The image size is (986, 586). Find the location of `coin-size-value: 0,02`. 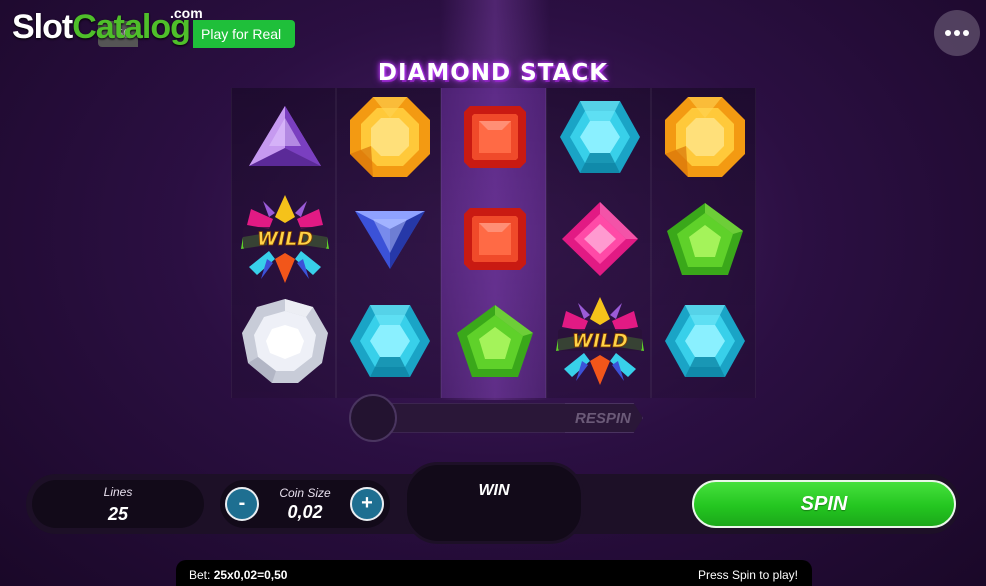

coin-size-value: 0,02 is located at coordinates (305, 512).